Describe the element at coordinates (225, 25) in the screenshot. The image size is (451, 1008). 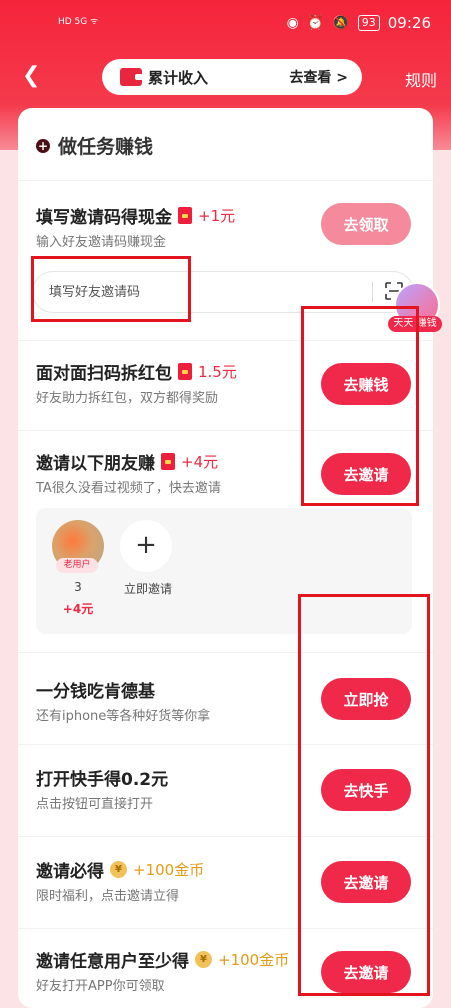
I see `status-bar: HD 5G ᯤ ◉ ⏰ 🔕 93 09:26` at that location.